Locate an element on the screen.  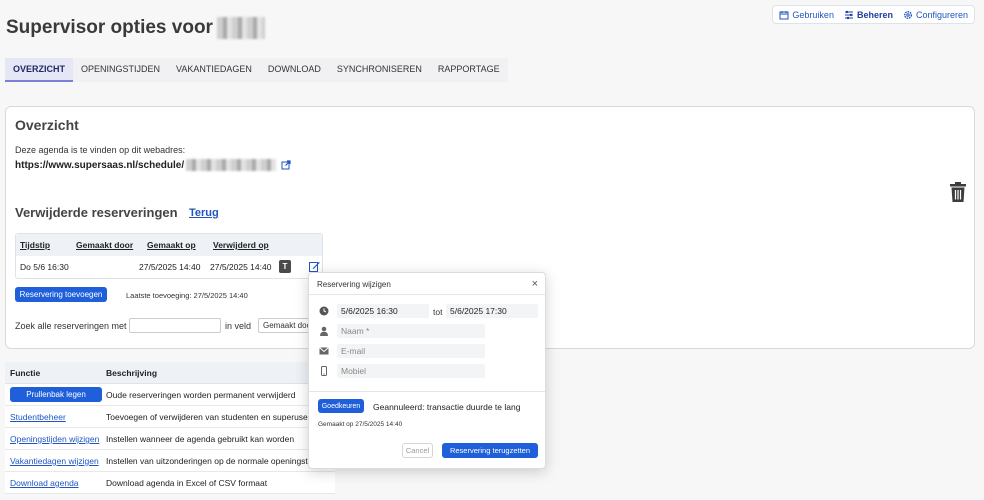
to-label: tot is located at coordinates (438, 312).